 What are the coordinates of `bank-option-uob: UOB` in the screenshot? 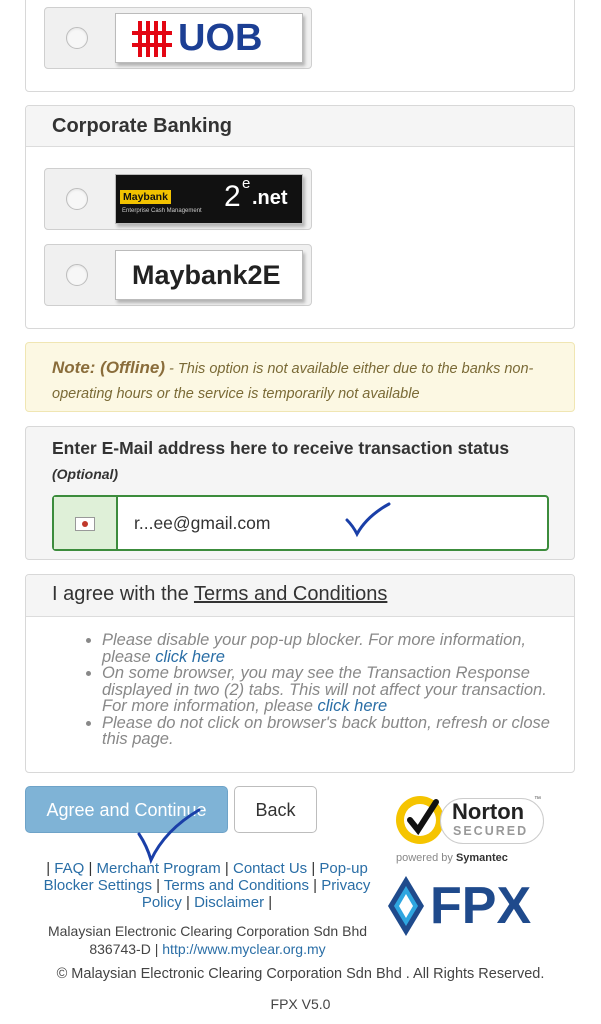 It's located at (178, 38).